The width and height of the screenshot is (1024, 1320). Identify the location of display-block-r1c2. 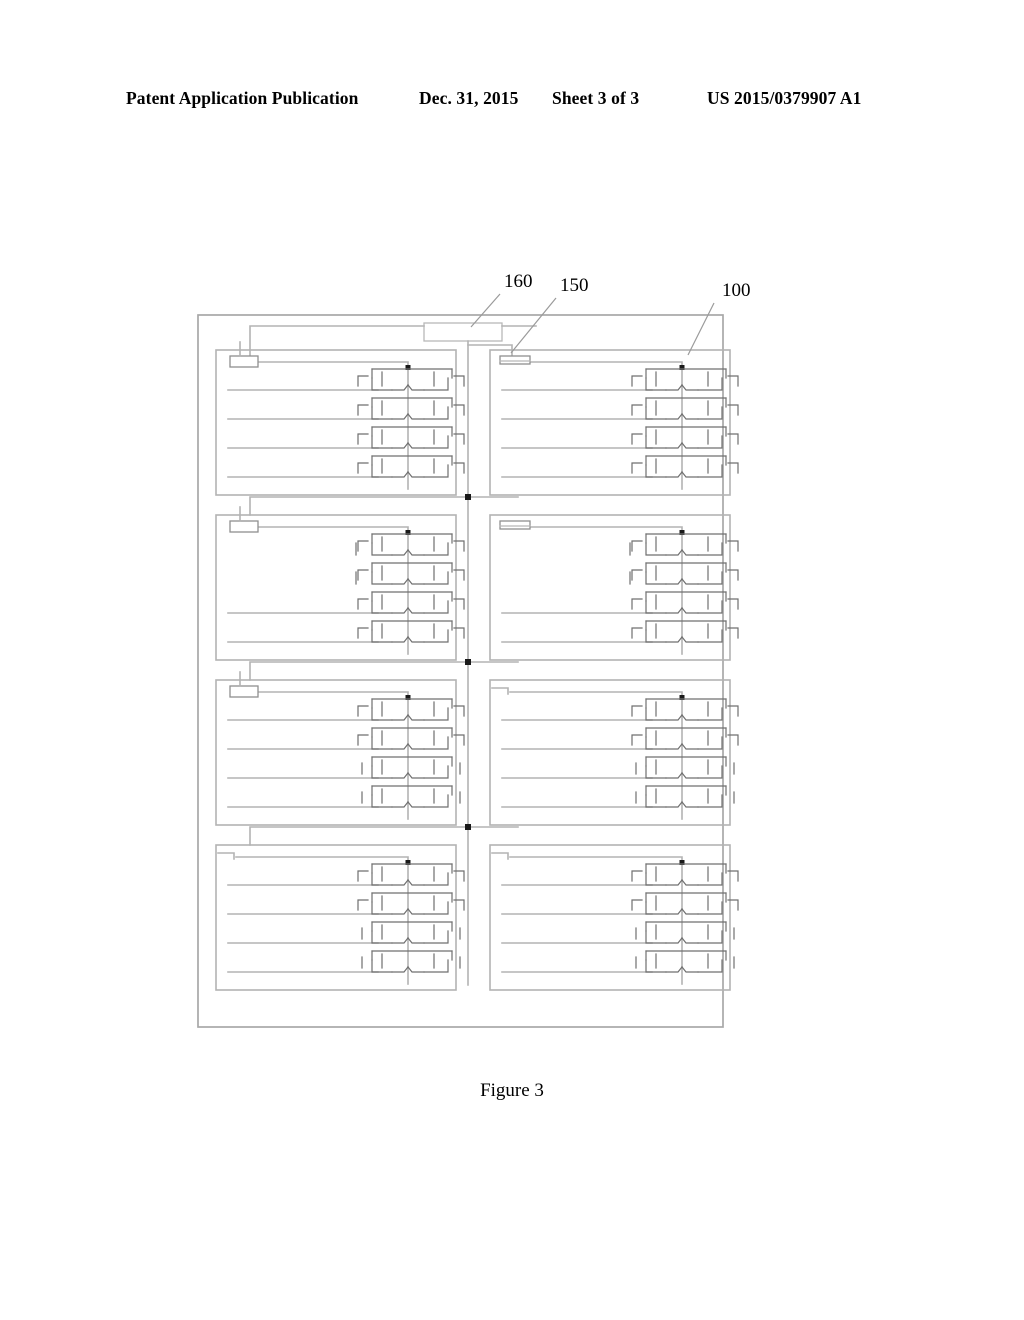
(614, 422).